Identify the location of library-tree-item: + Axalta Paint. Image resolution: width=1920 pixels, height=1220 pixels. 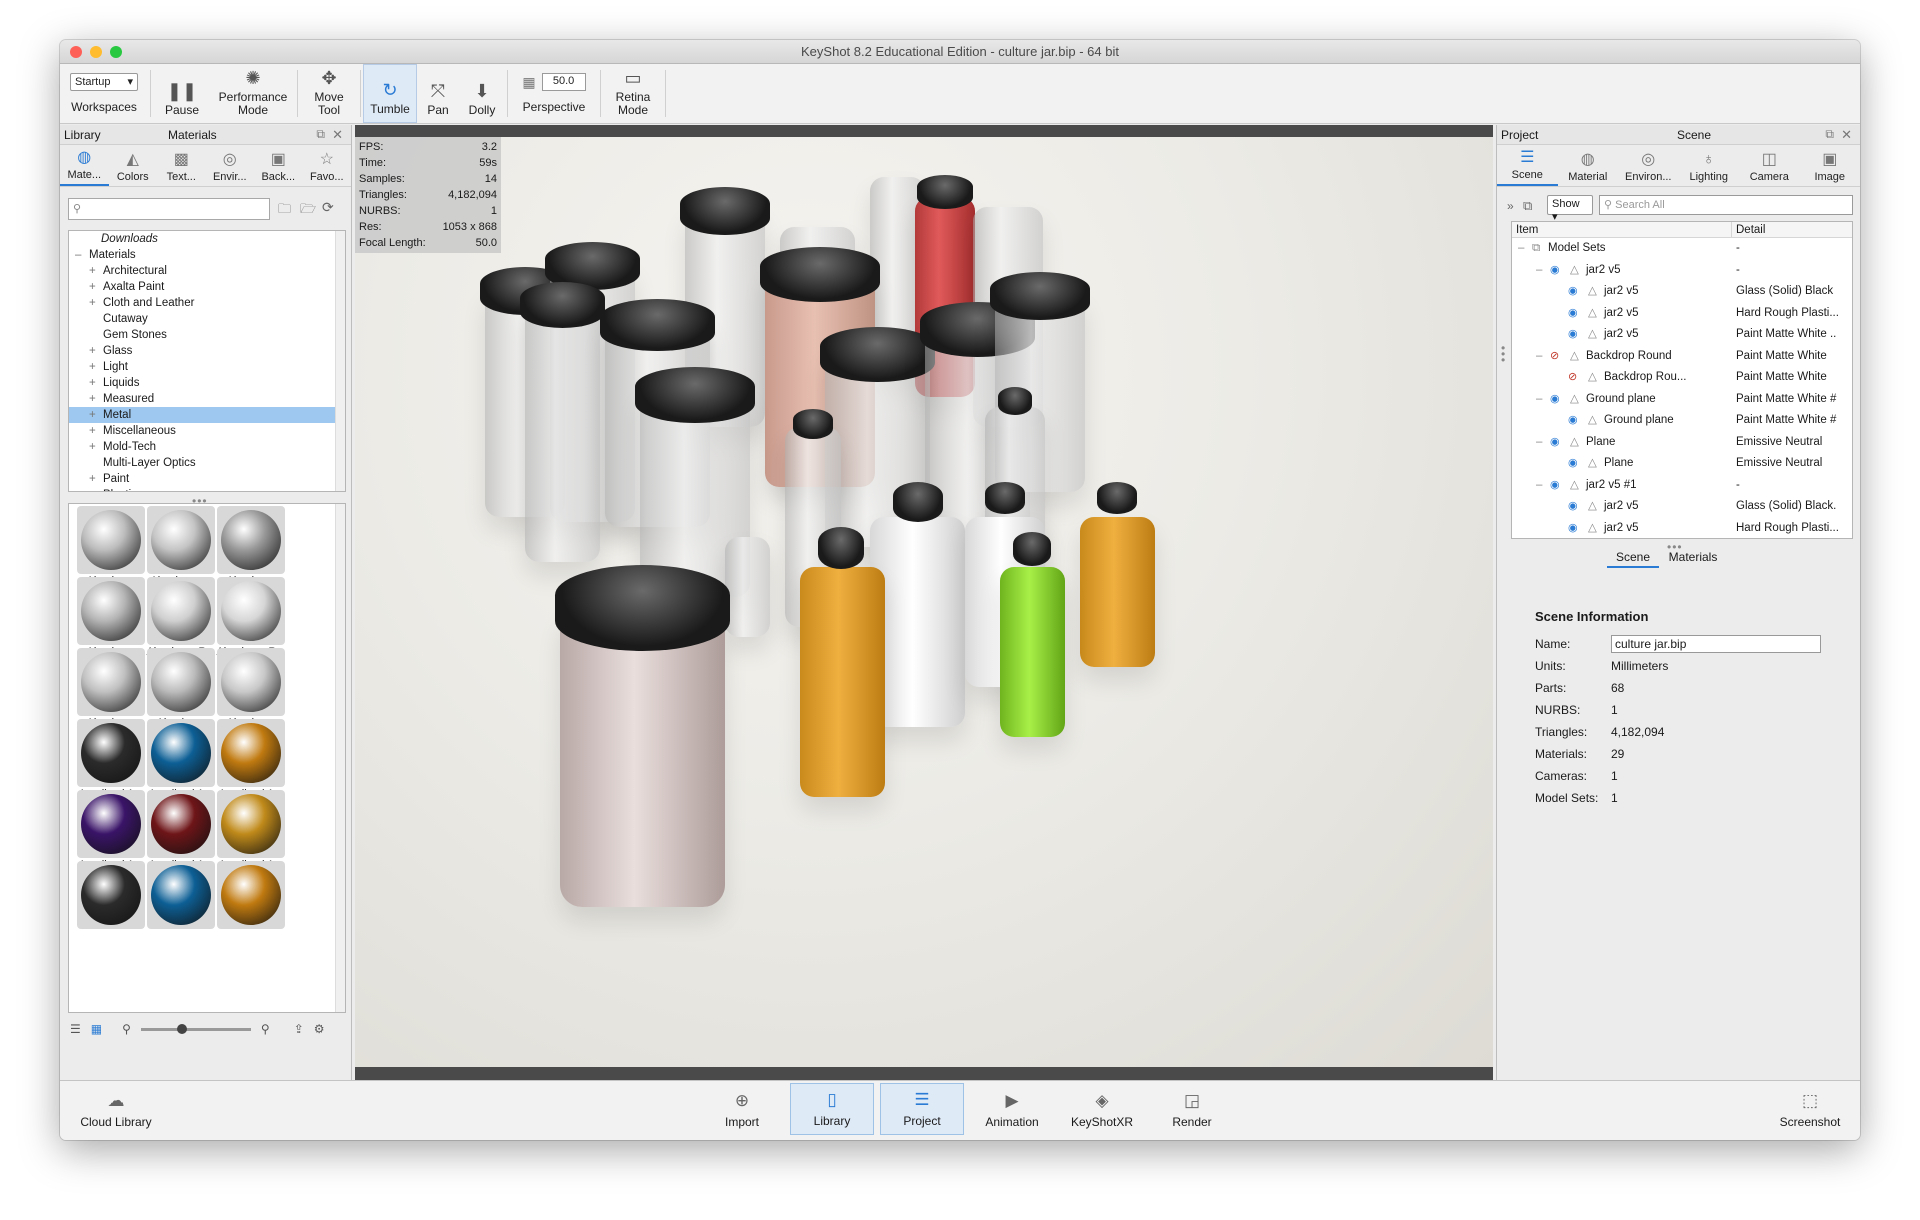
(207, 287).